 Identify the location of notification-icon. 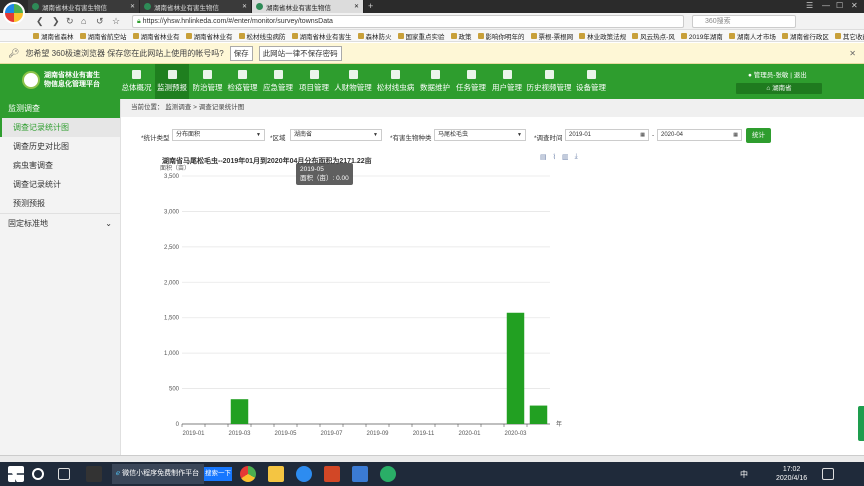
(828, 474).